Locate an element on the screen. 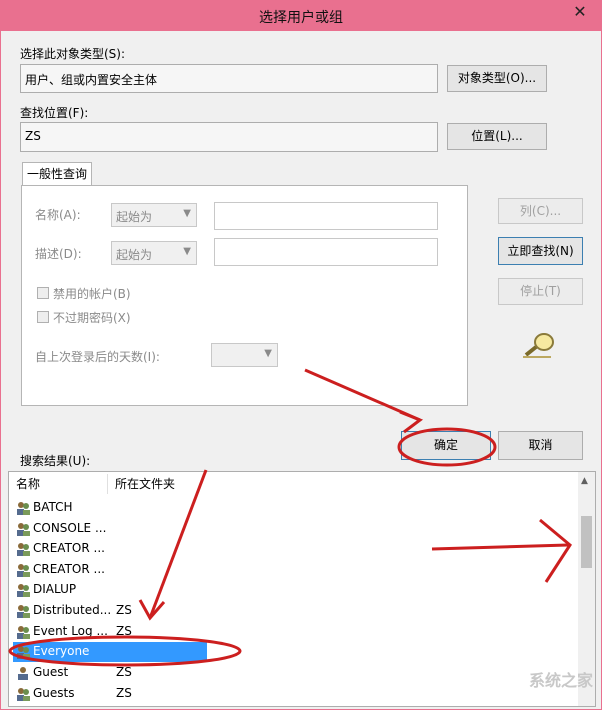 Image resolution: width=602 pixels, height=710 pixels. column-divider is located at coordinates (107, 484).